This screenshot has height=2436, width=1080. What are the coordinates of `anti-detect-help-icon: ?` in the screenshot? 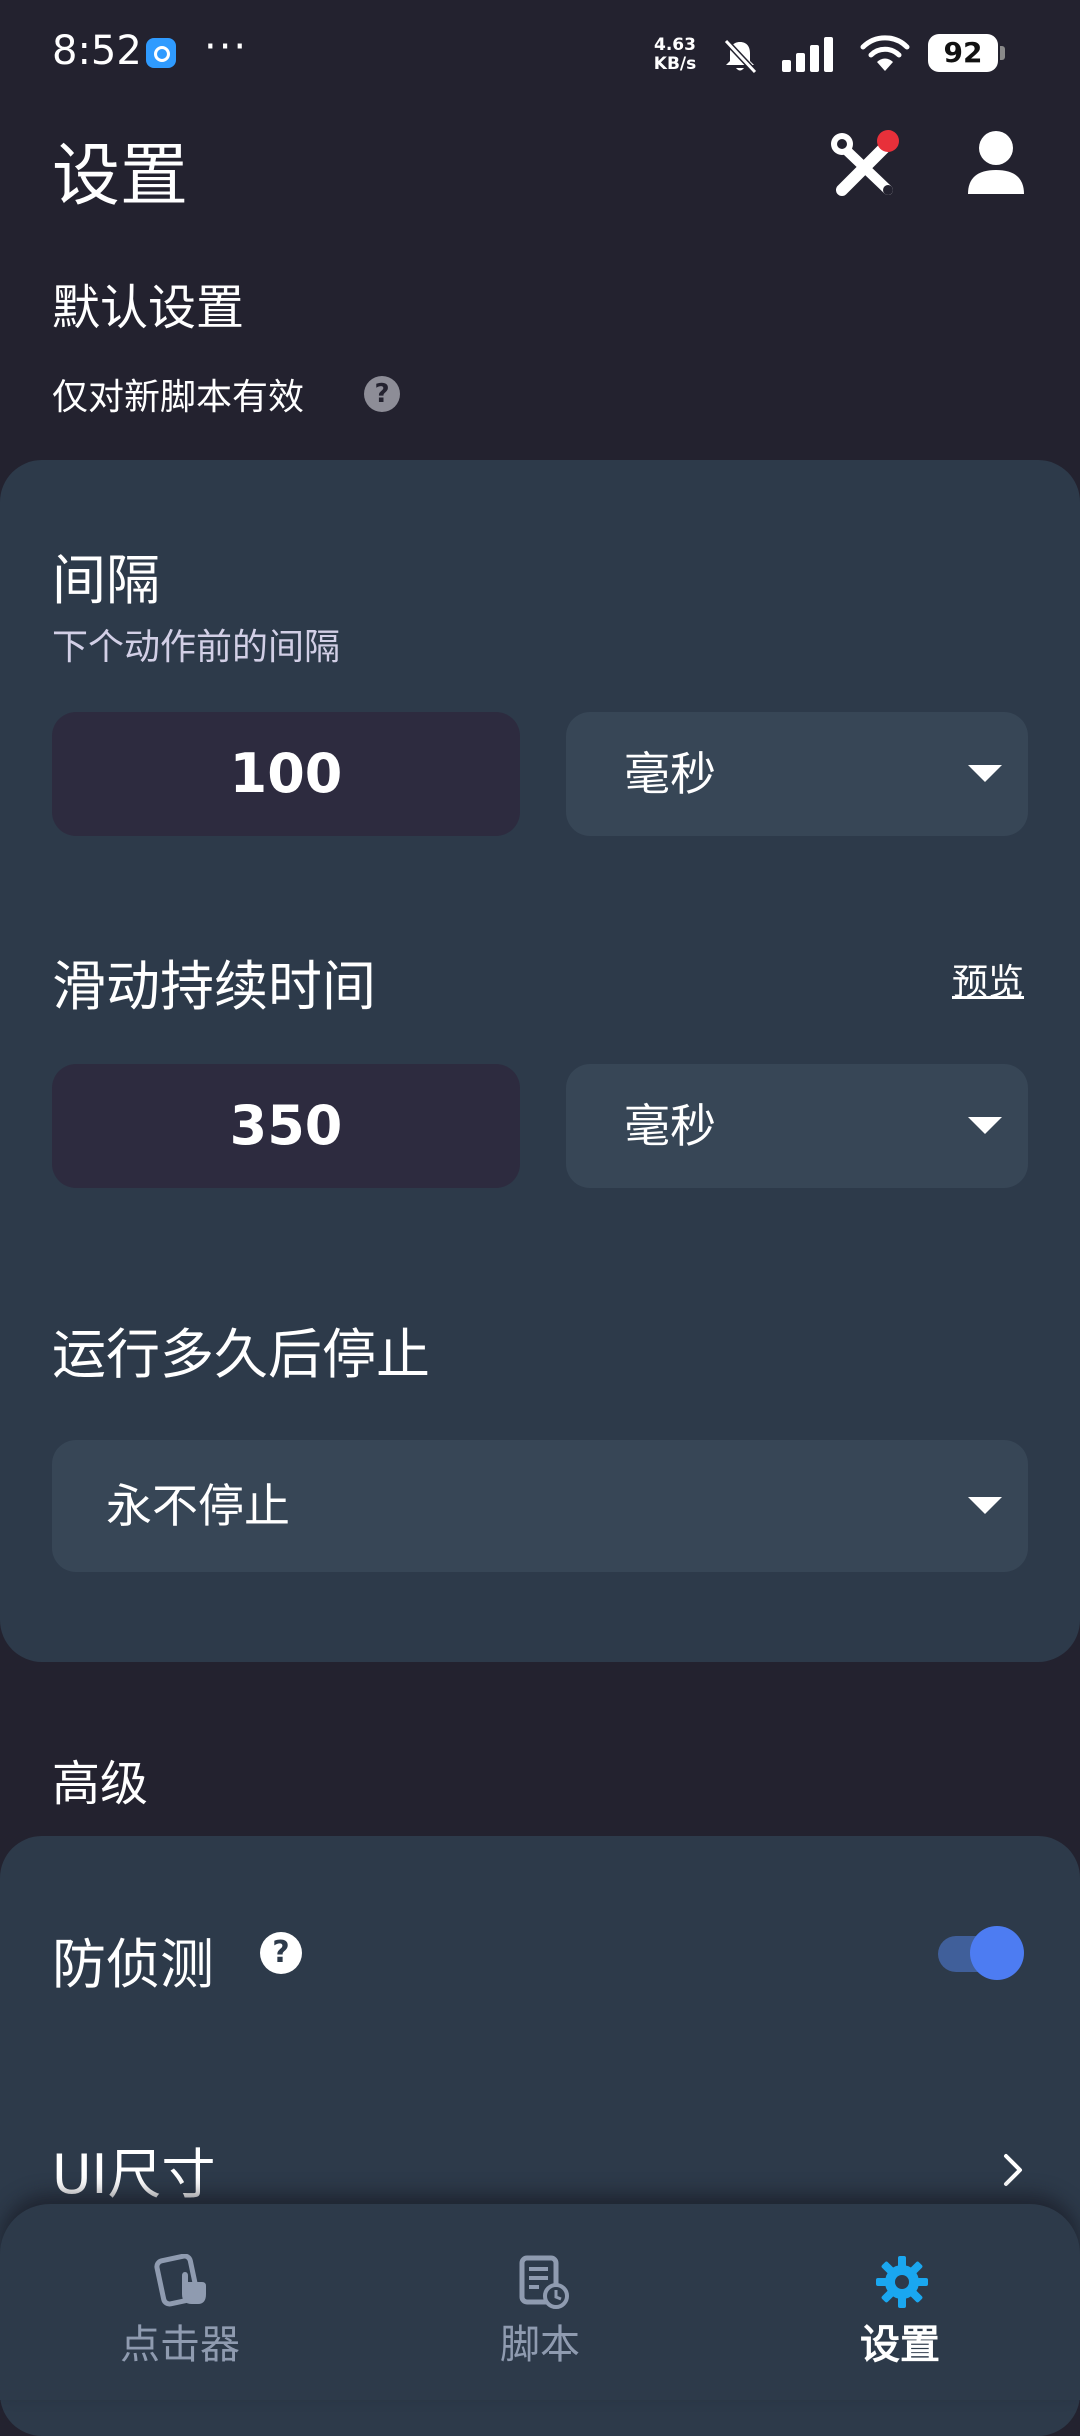 It's located at (281, 1953).